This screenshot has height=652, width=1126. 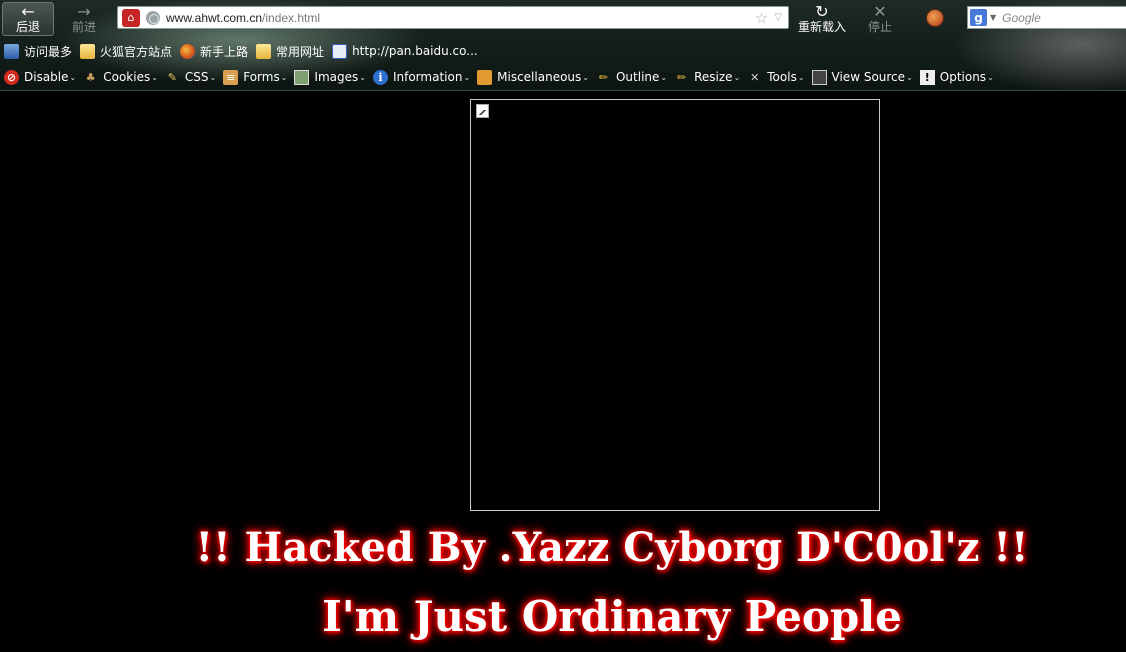 What do you see at coordinates (300, 51) in the screenshot?
I see `bookmark-label: 常用网址` at bounding box center [300, 51].